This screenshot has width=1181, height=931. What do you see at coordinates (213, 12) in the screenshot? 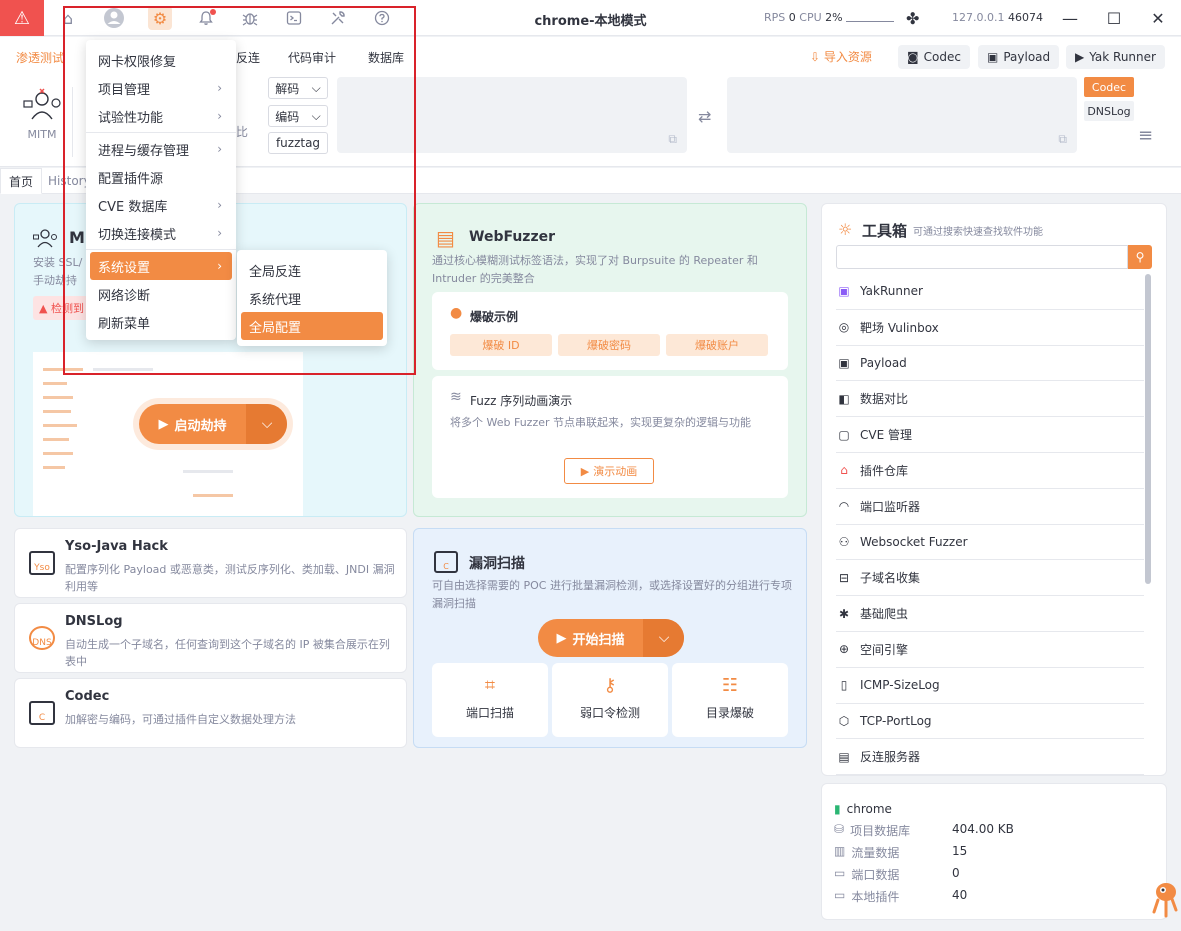
I see `notification-dot` at bounding box center [213, 12].